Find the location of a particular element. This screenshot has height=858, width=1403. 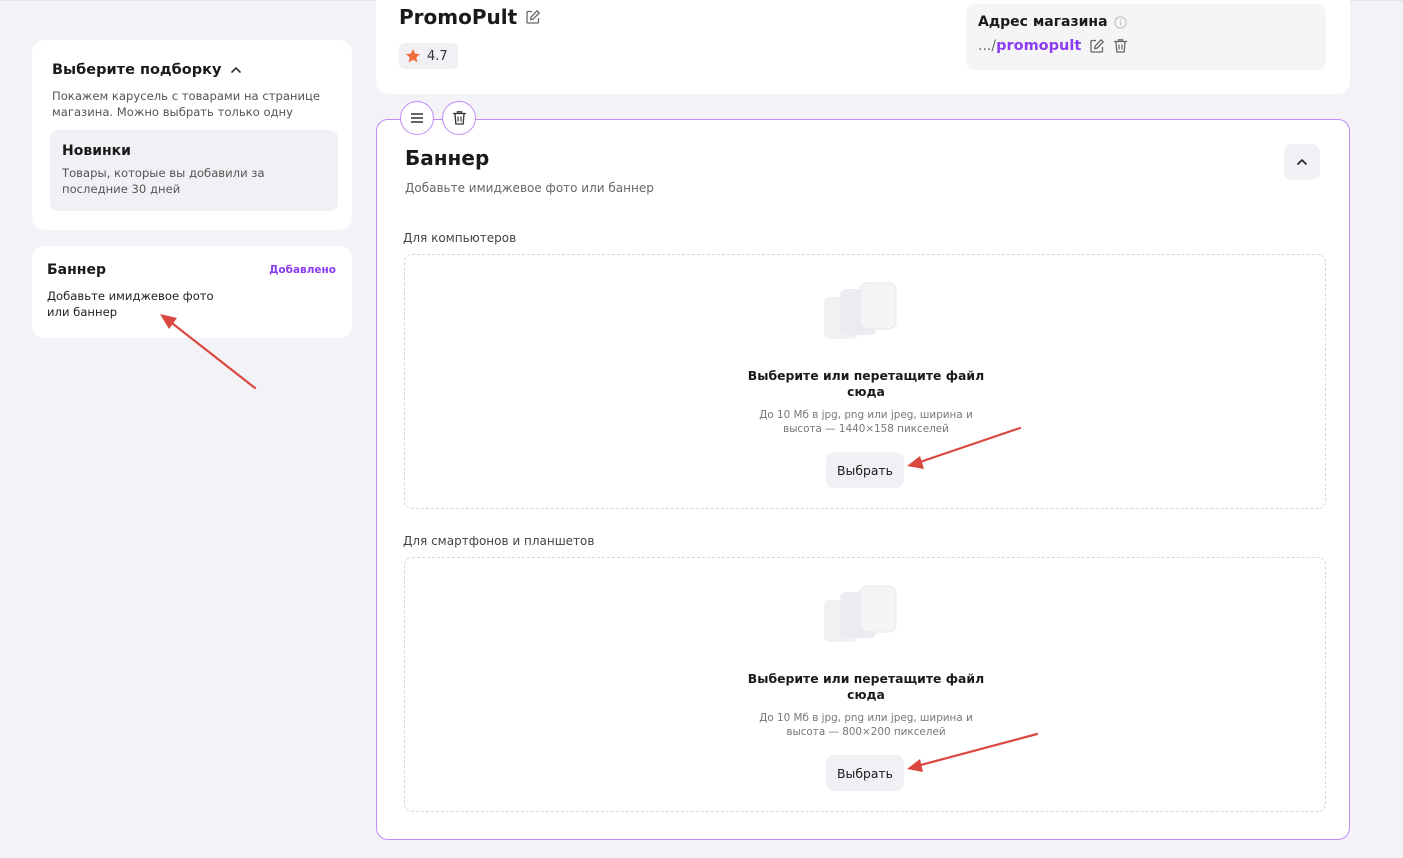

editor-description: Добавьте имиджевое фото или баннер is located at coordinates (529, 188).